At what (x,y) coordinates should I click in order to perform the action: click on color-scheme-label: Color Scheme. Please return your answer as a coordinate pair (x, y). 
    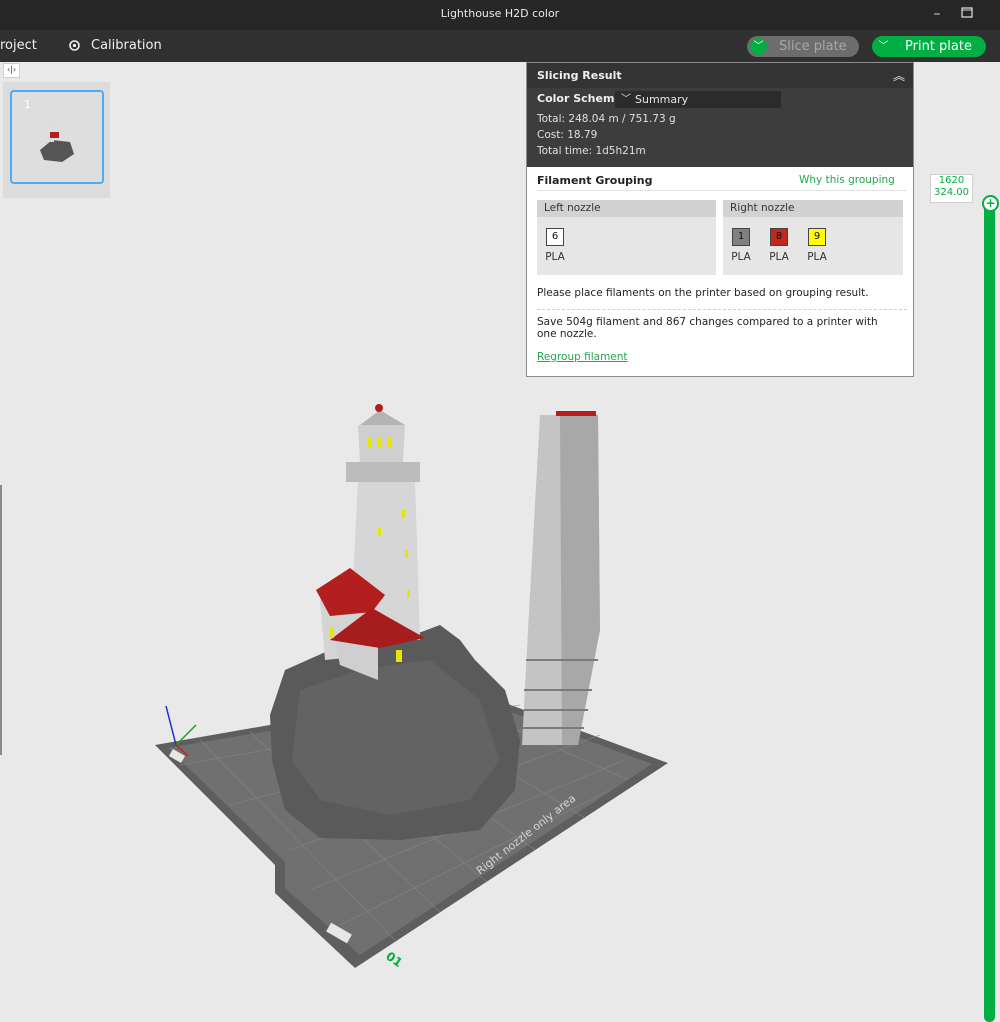
    Looking at the image, I should click on (579, 98).